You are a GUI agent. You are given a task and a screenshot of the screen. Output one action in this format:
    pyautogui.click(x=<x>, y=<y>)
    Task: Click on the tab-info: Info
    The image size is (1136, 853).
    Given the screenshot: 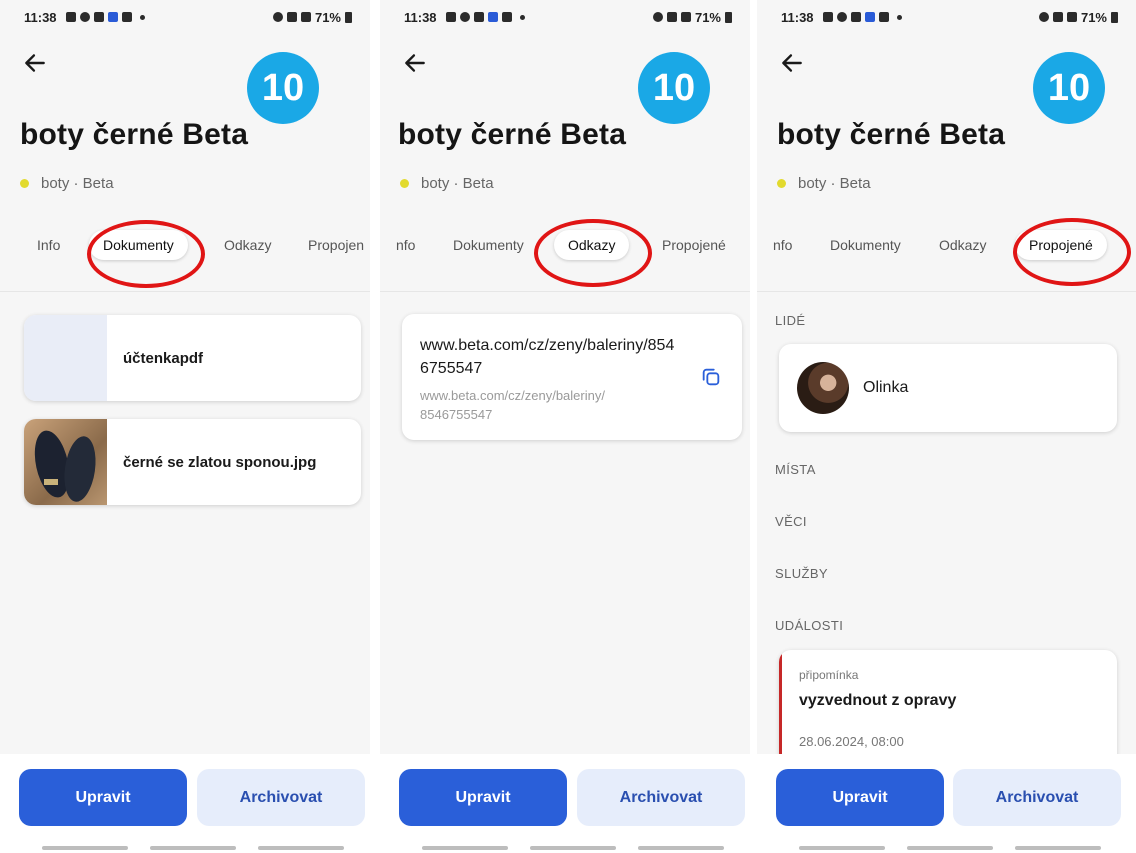 What is the action you would take?
    pyautogui.click(x=48, y=245)
    